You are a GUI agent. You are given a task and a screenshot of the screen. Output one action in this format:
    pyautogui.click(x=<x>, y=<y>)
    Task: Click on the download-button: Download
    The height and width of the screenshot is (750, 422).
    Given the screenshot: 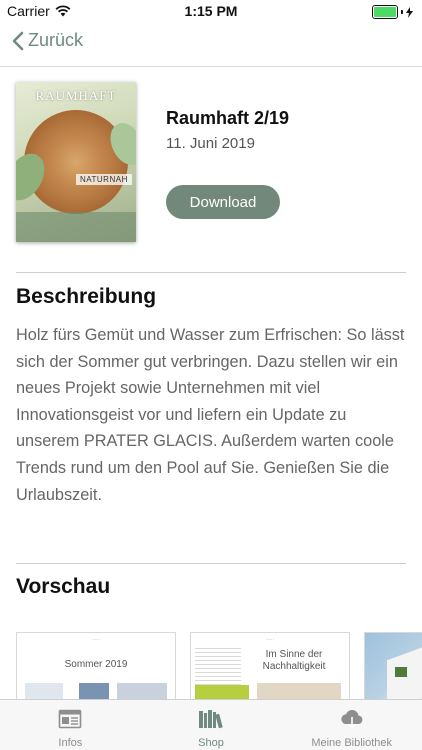 What is the action you would take?
    pyautogui.click(x=223, y=202)
    